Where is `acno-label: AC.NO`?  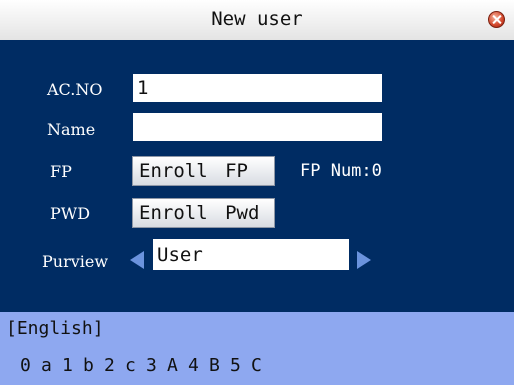 acno-label: AC.NO is located at coordinates (75, 89).